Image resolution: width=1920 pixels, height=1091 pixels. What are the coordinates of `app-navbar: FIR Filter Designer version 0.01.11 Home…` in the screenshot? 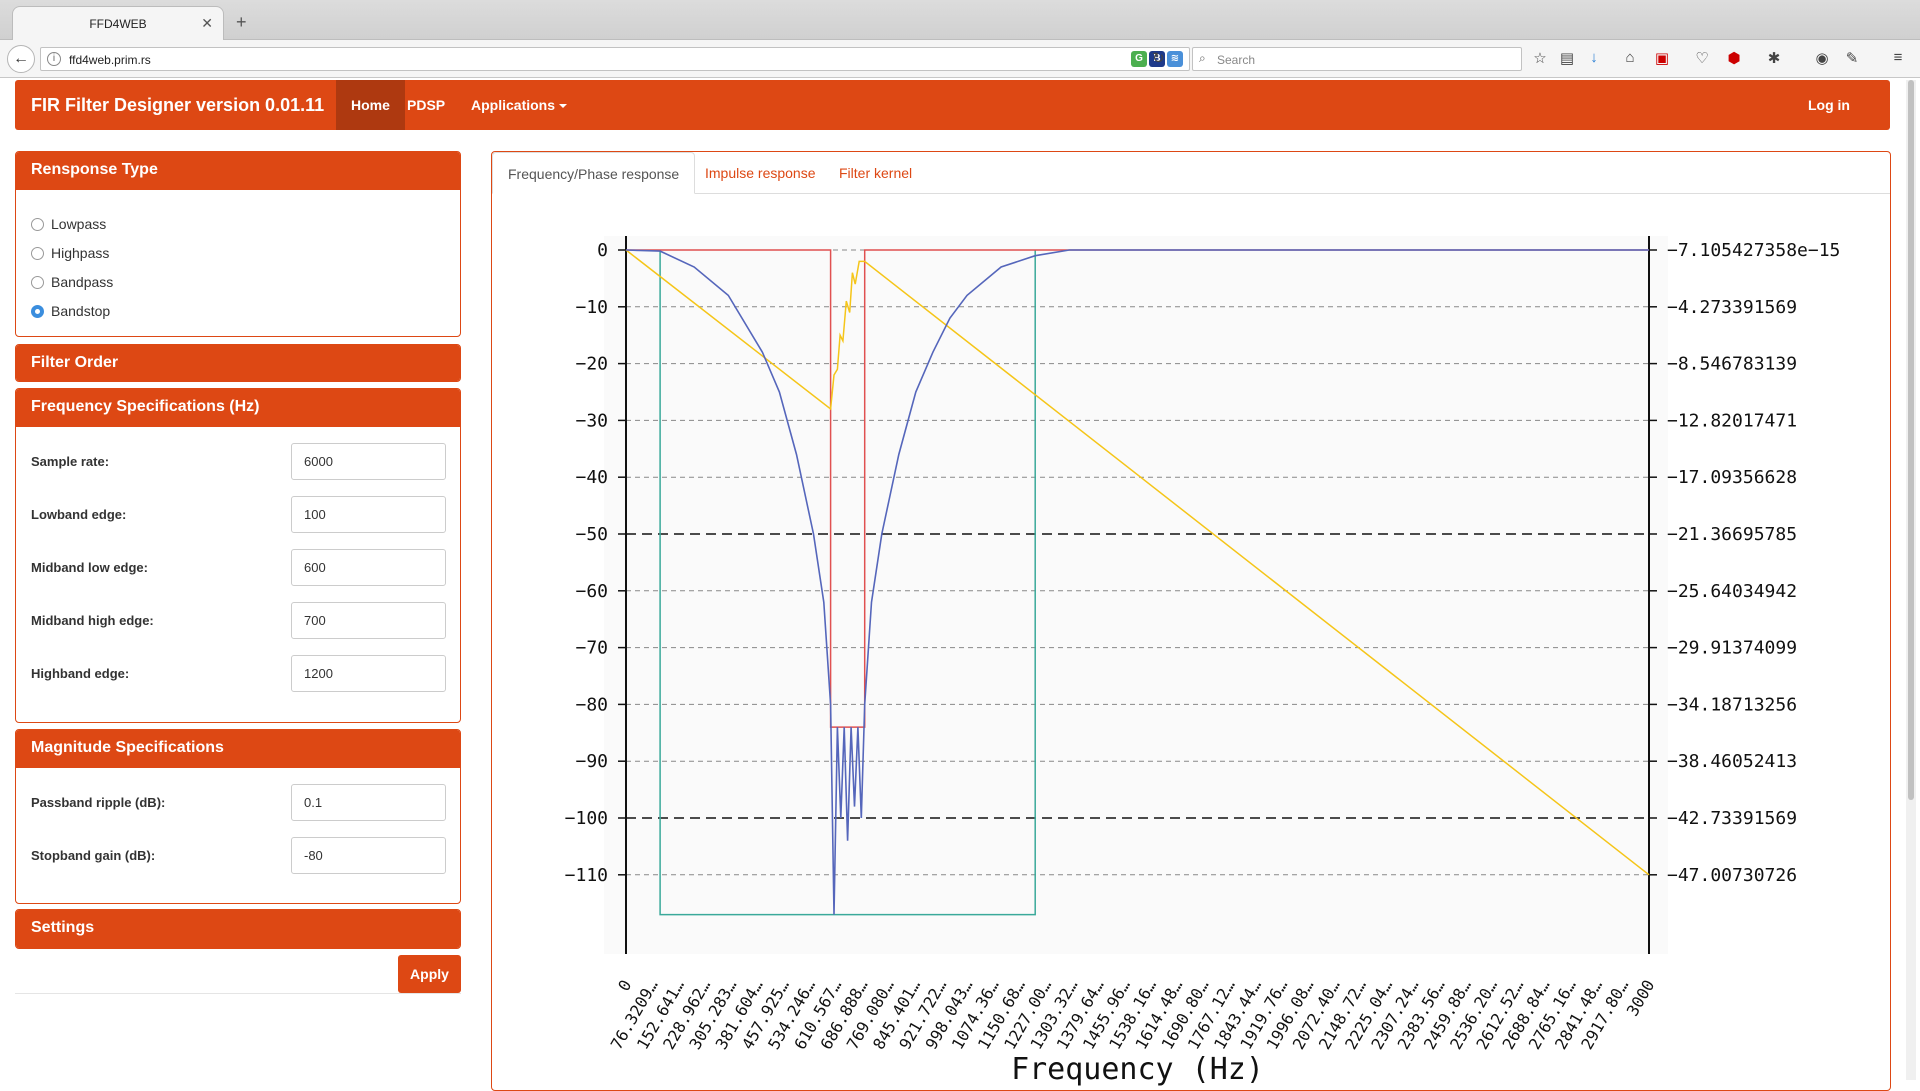 It's located at (952, 105).